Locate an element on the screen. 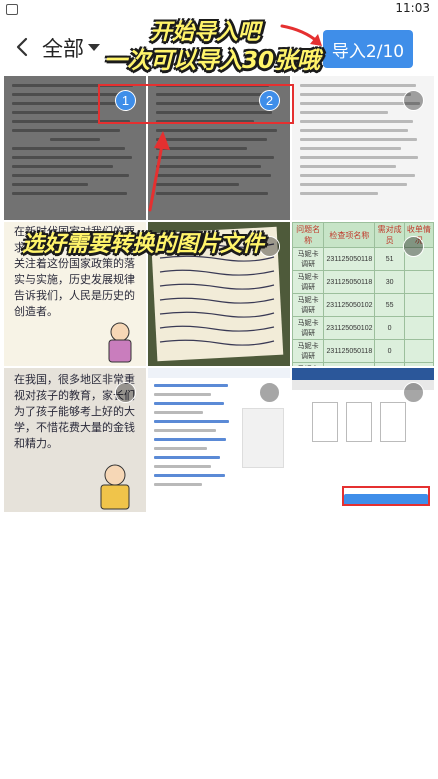 The image size is (438, 779). app-notification-icon is located at coordinates (12, 9).